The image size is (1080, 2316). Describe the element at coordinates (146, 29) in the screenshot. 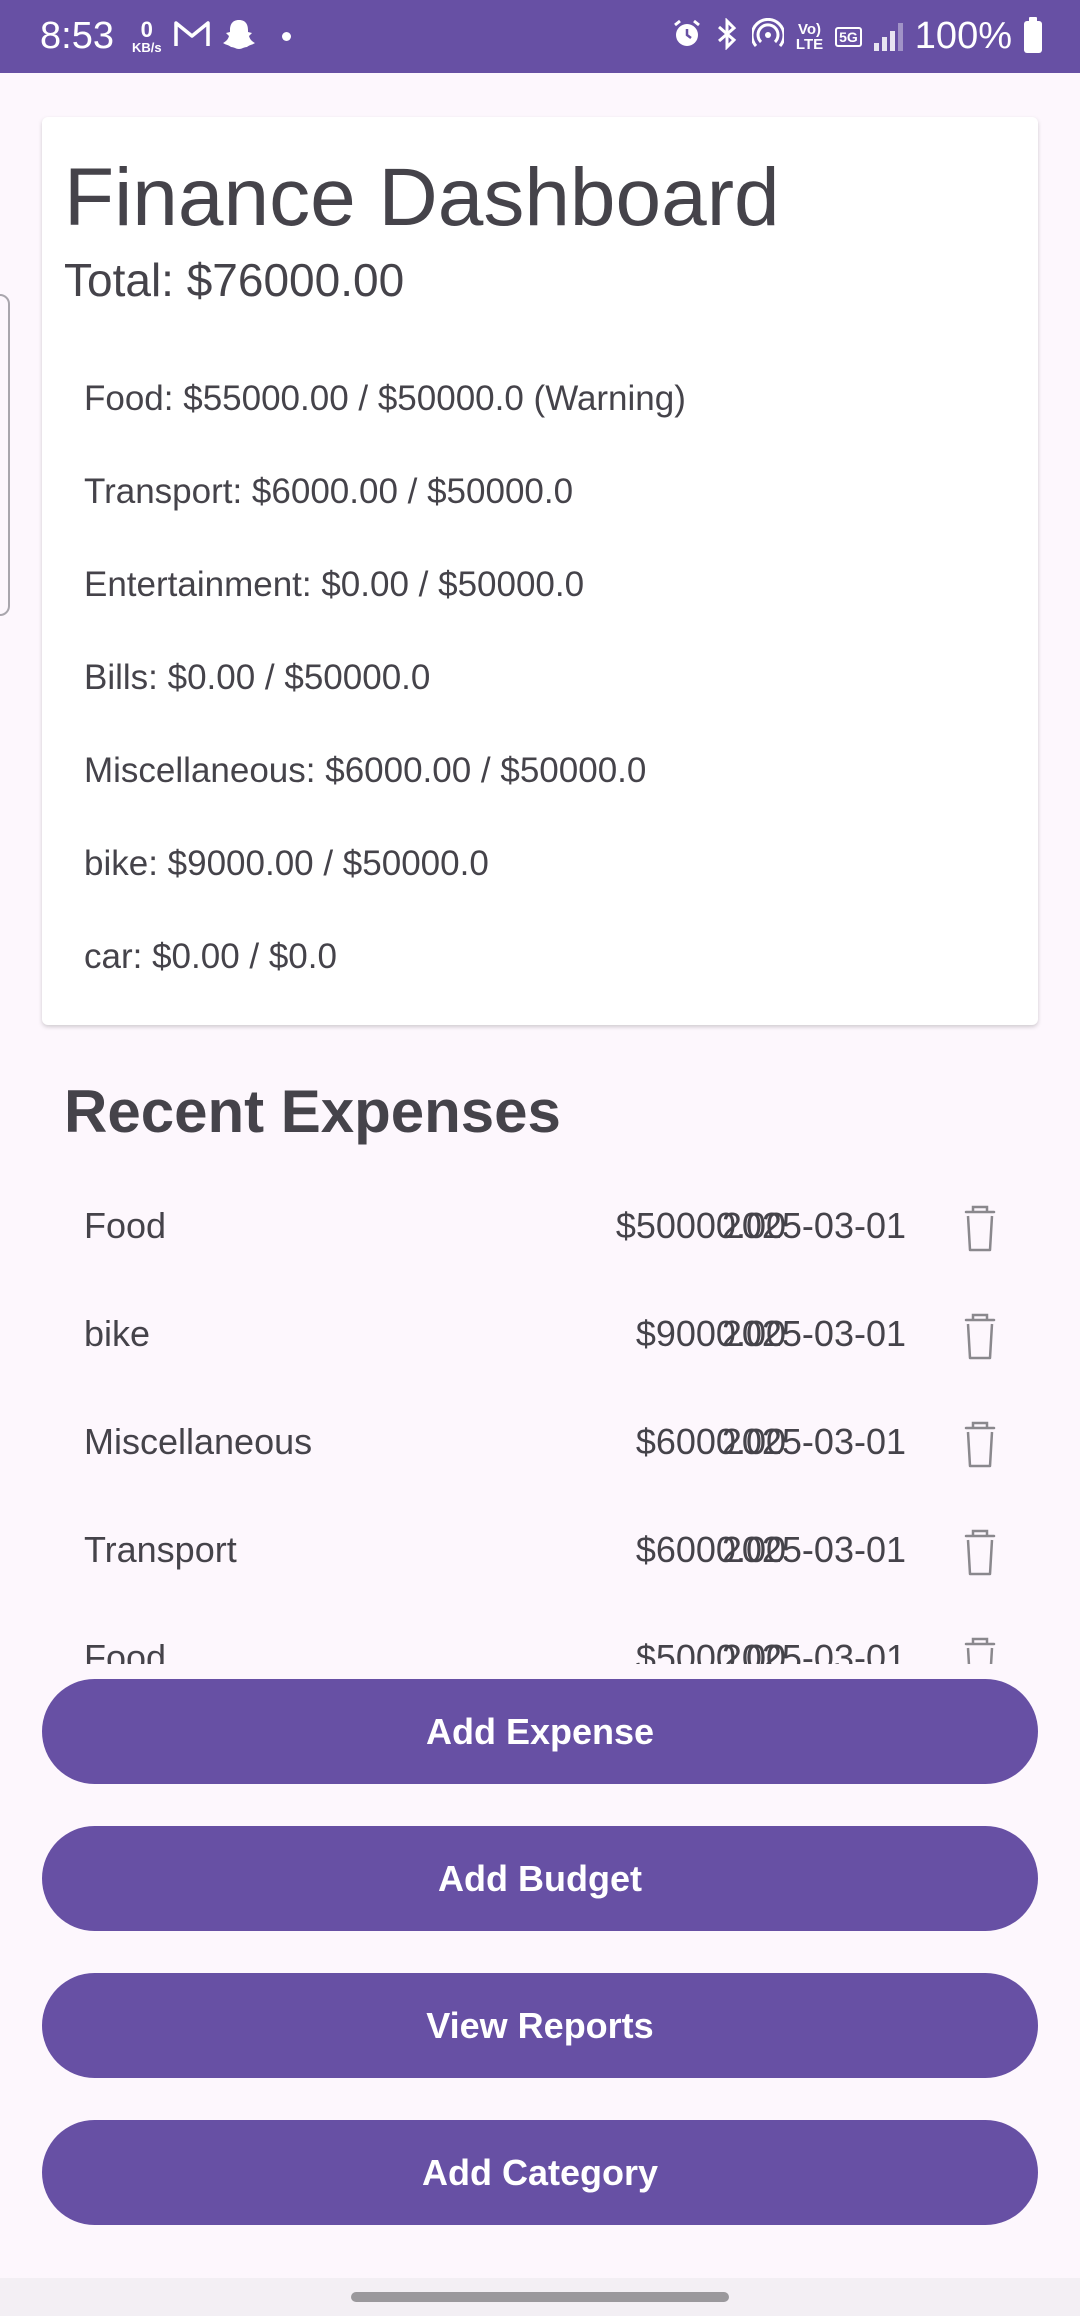

I see `net-speed-value: 0` at that location.